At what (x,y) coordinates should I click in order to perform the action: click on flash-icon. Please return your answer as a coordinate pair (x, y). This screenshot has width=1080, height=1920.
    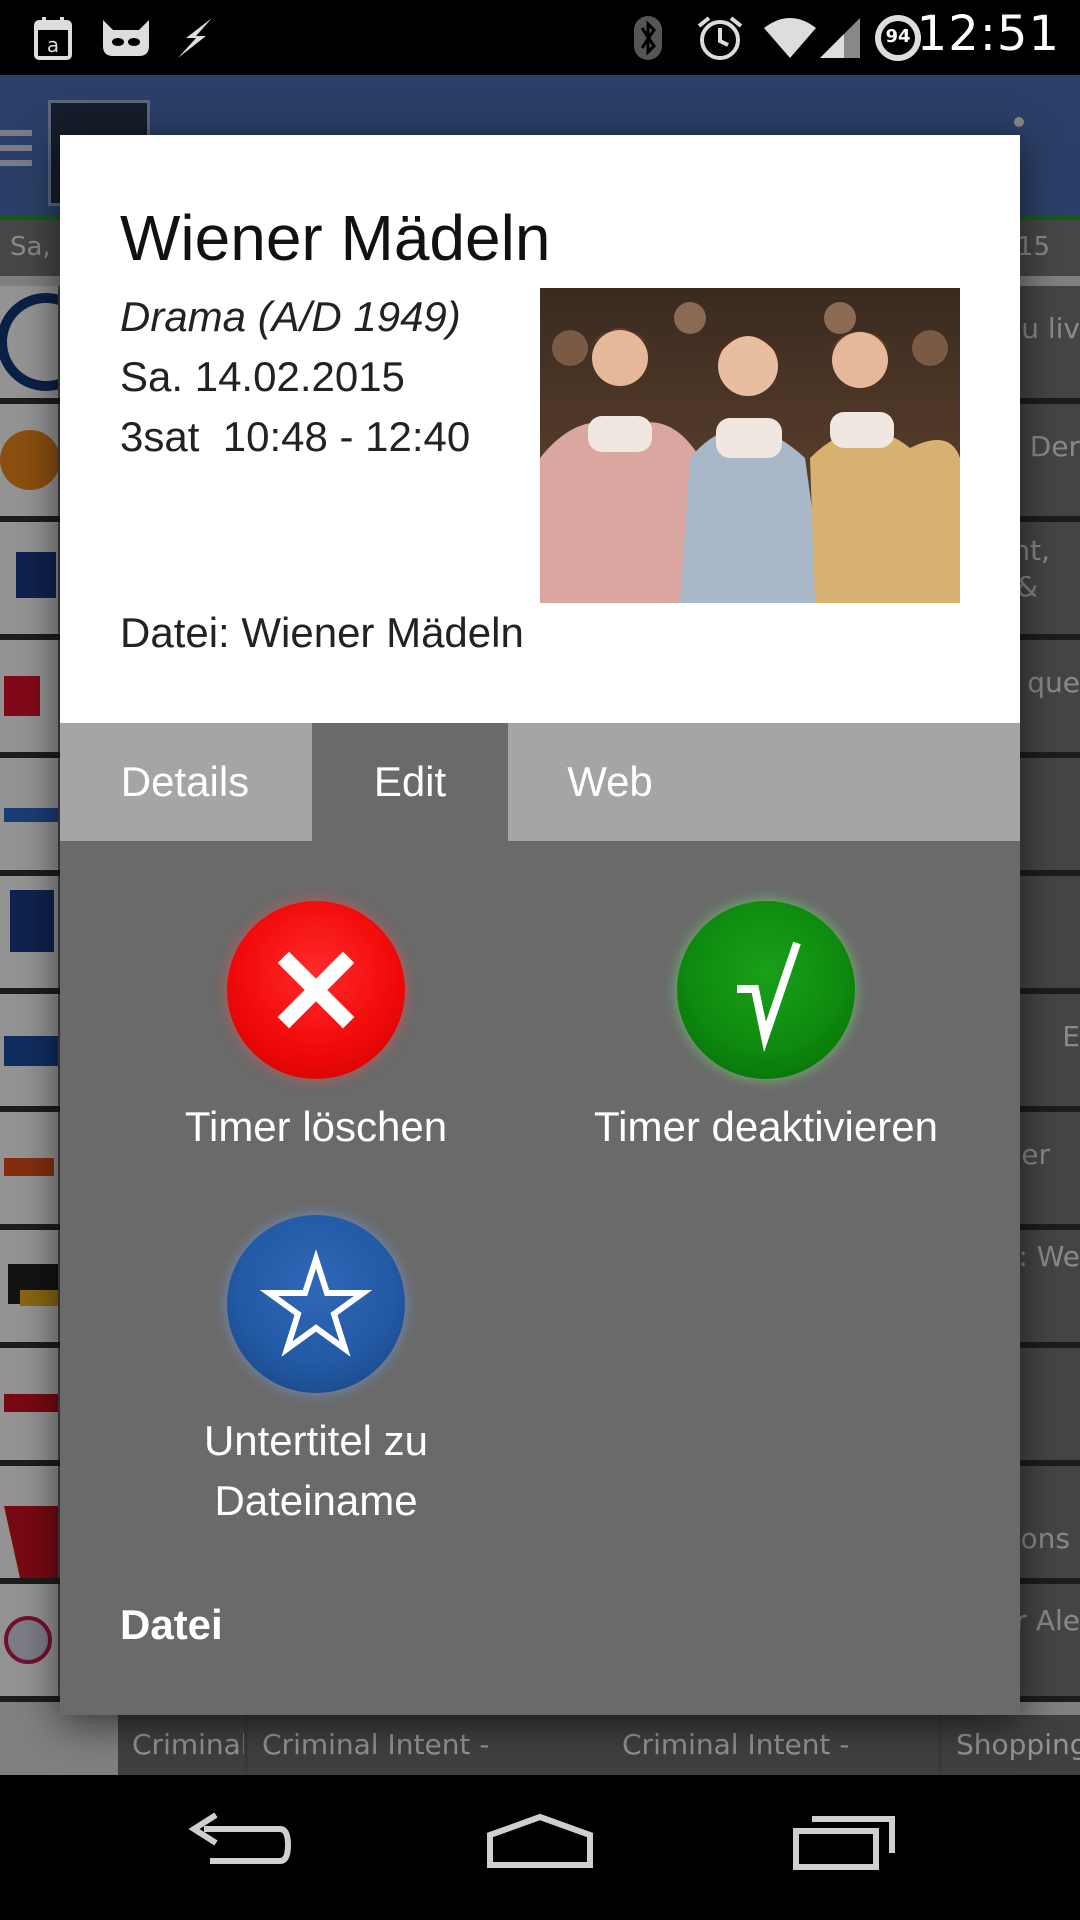
    Looking at the image, I should click on (195, 38).